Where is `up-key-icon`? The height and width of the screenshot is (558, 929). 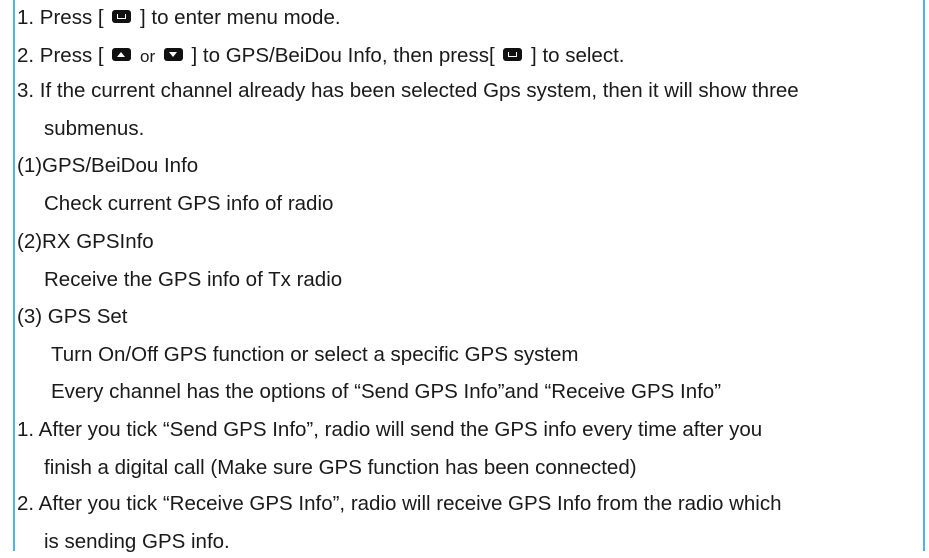 up-key-icon is located at coordinates (122, 54).